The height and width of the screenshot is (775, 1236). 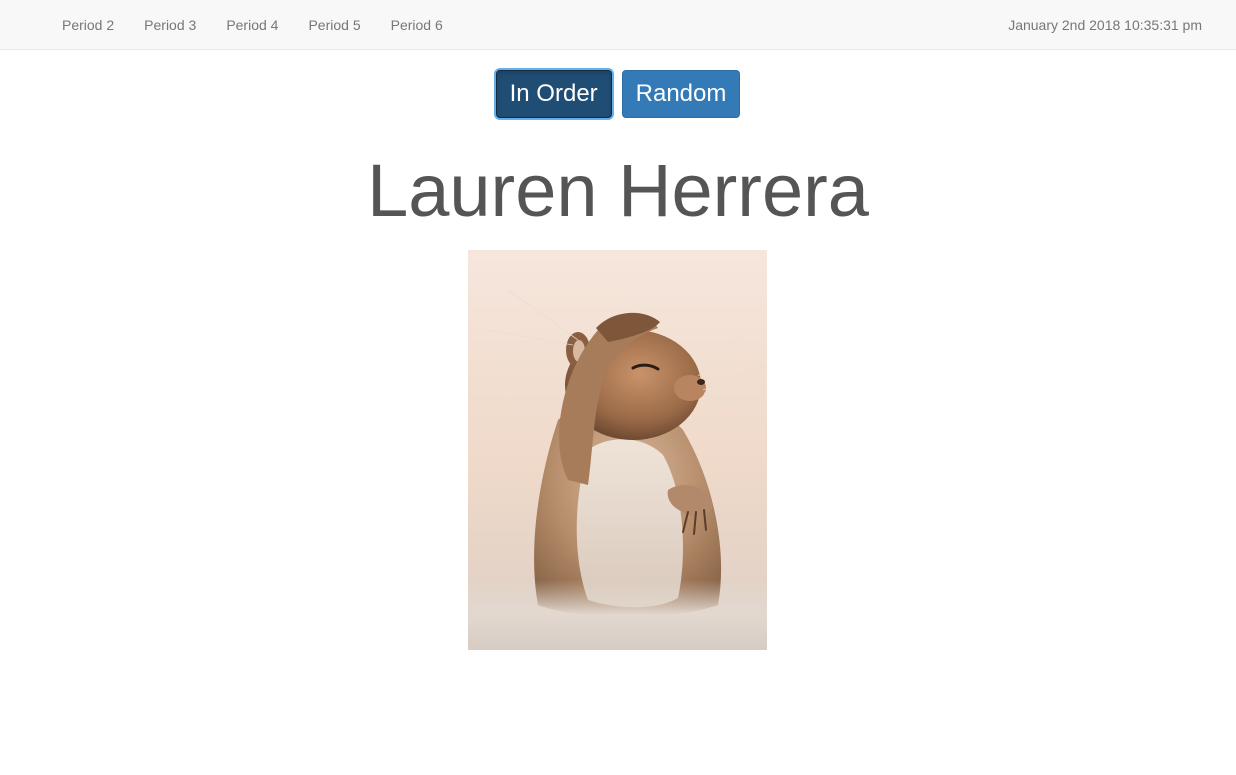 I want to click on nav-period-6: Period 6, so click(x=417, y=25).